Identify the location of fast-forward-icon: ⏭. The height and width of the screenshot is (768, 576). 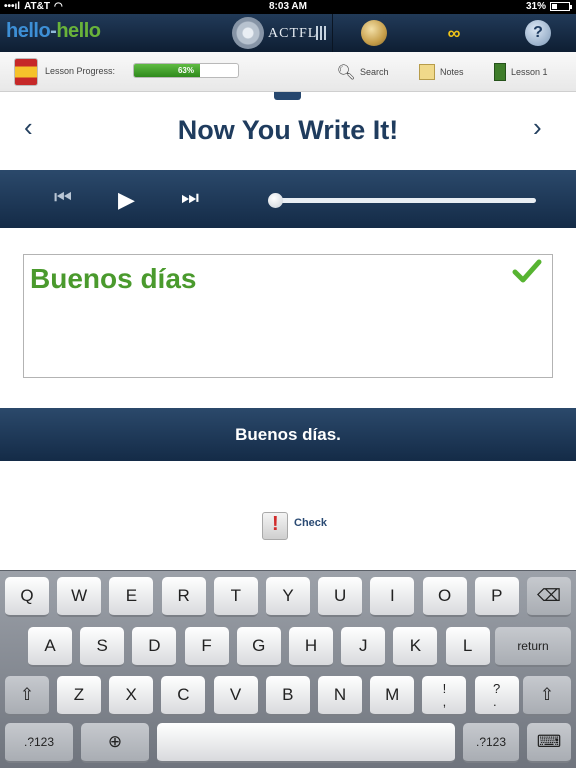
(190, 198).